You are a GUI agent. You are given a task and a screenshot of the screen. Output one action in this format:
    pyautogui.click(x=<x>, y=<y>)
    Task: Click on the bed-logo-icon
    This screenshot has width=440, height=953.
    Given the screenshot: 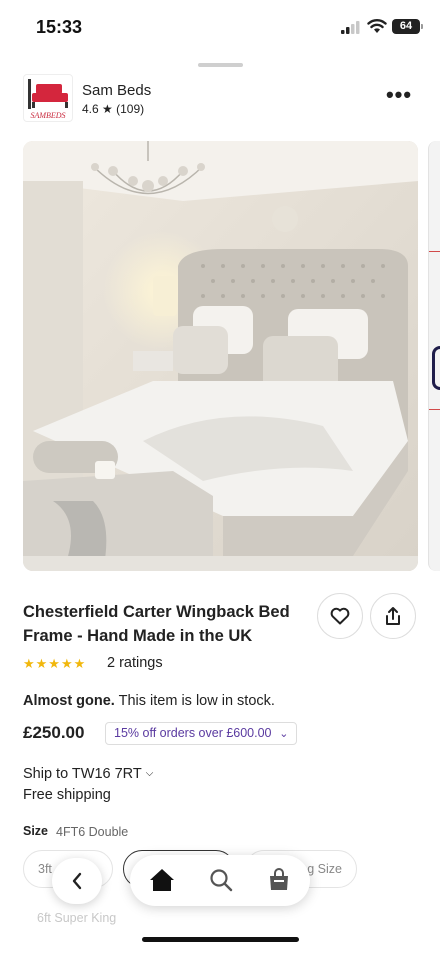 What is the action you would take?
    pyautogui.click(x=48, y=94)
    